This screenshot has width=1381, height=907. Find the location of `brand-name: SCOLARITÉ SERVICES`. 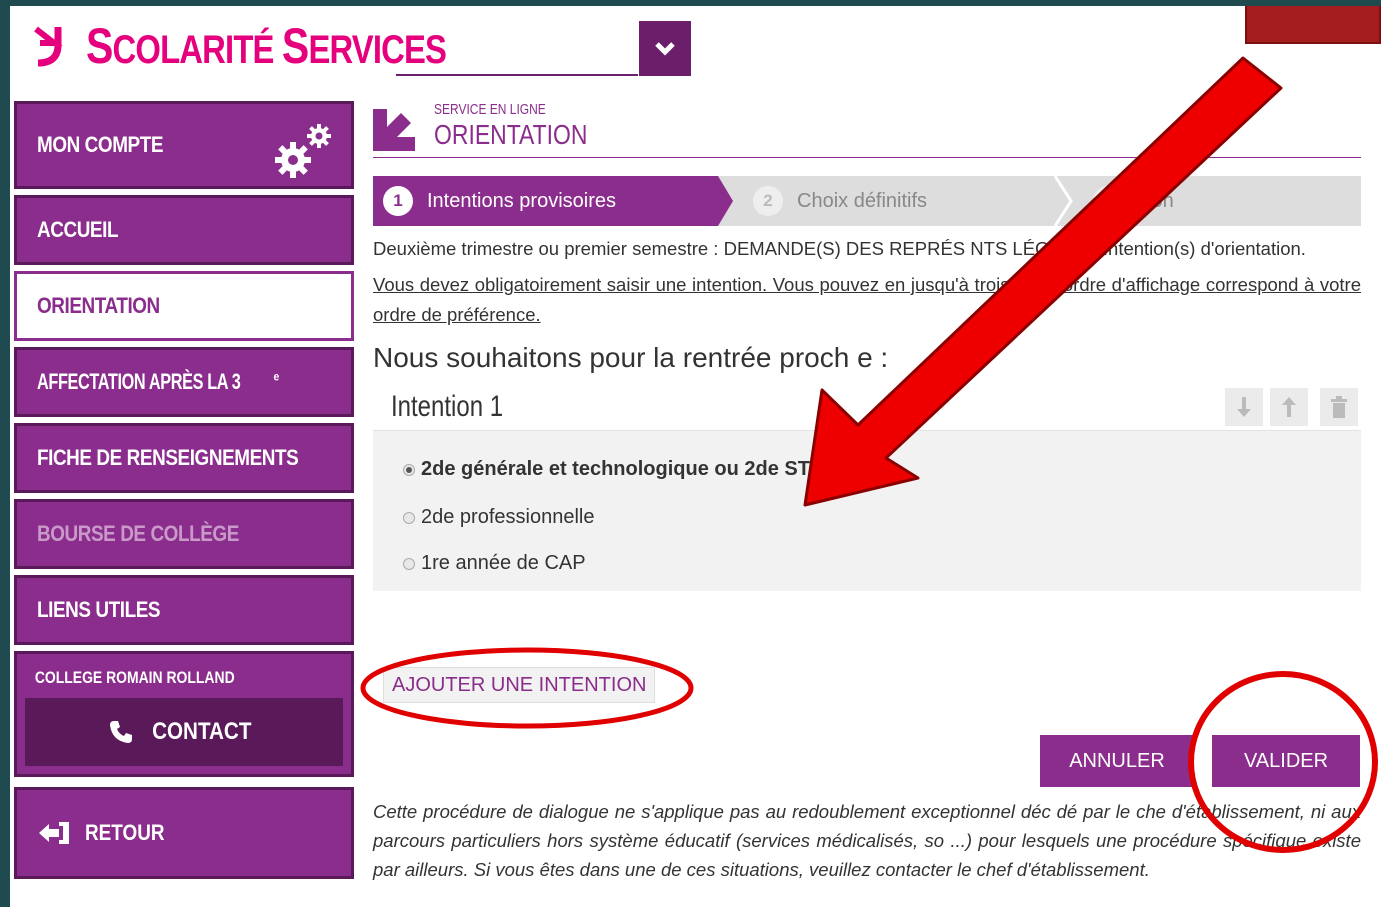

brand-name: SCOLARITÉ SERVICES is located at coordinates (266, 46).